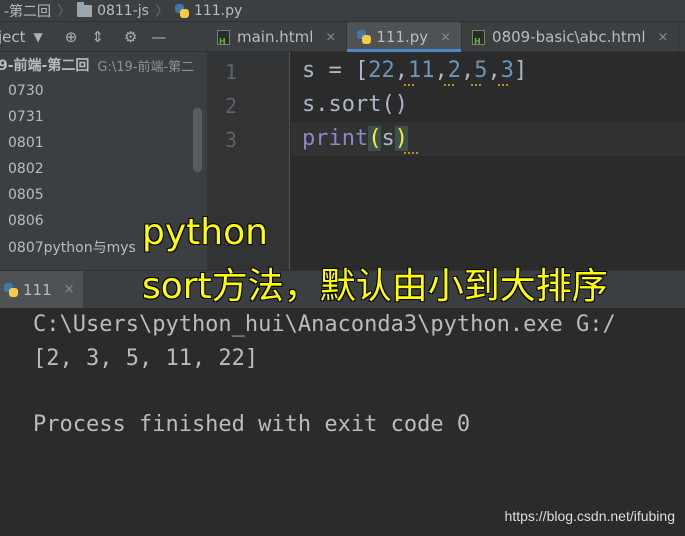  What do you see at coordinates (375, 286) in the screenshot?
I see `overlay-caption-subtitle: sort方法，默认由小到大排序` at bounding box center [375, 286].